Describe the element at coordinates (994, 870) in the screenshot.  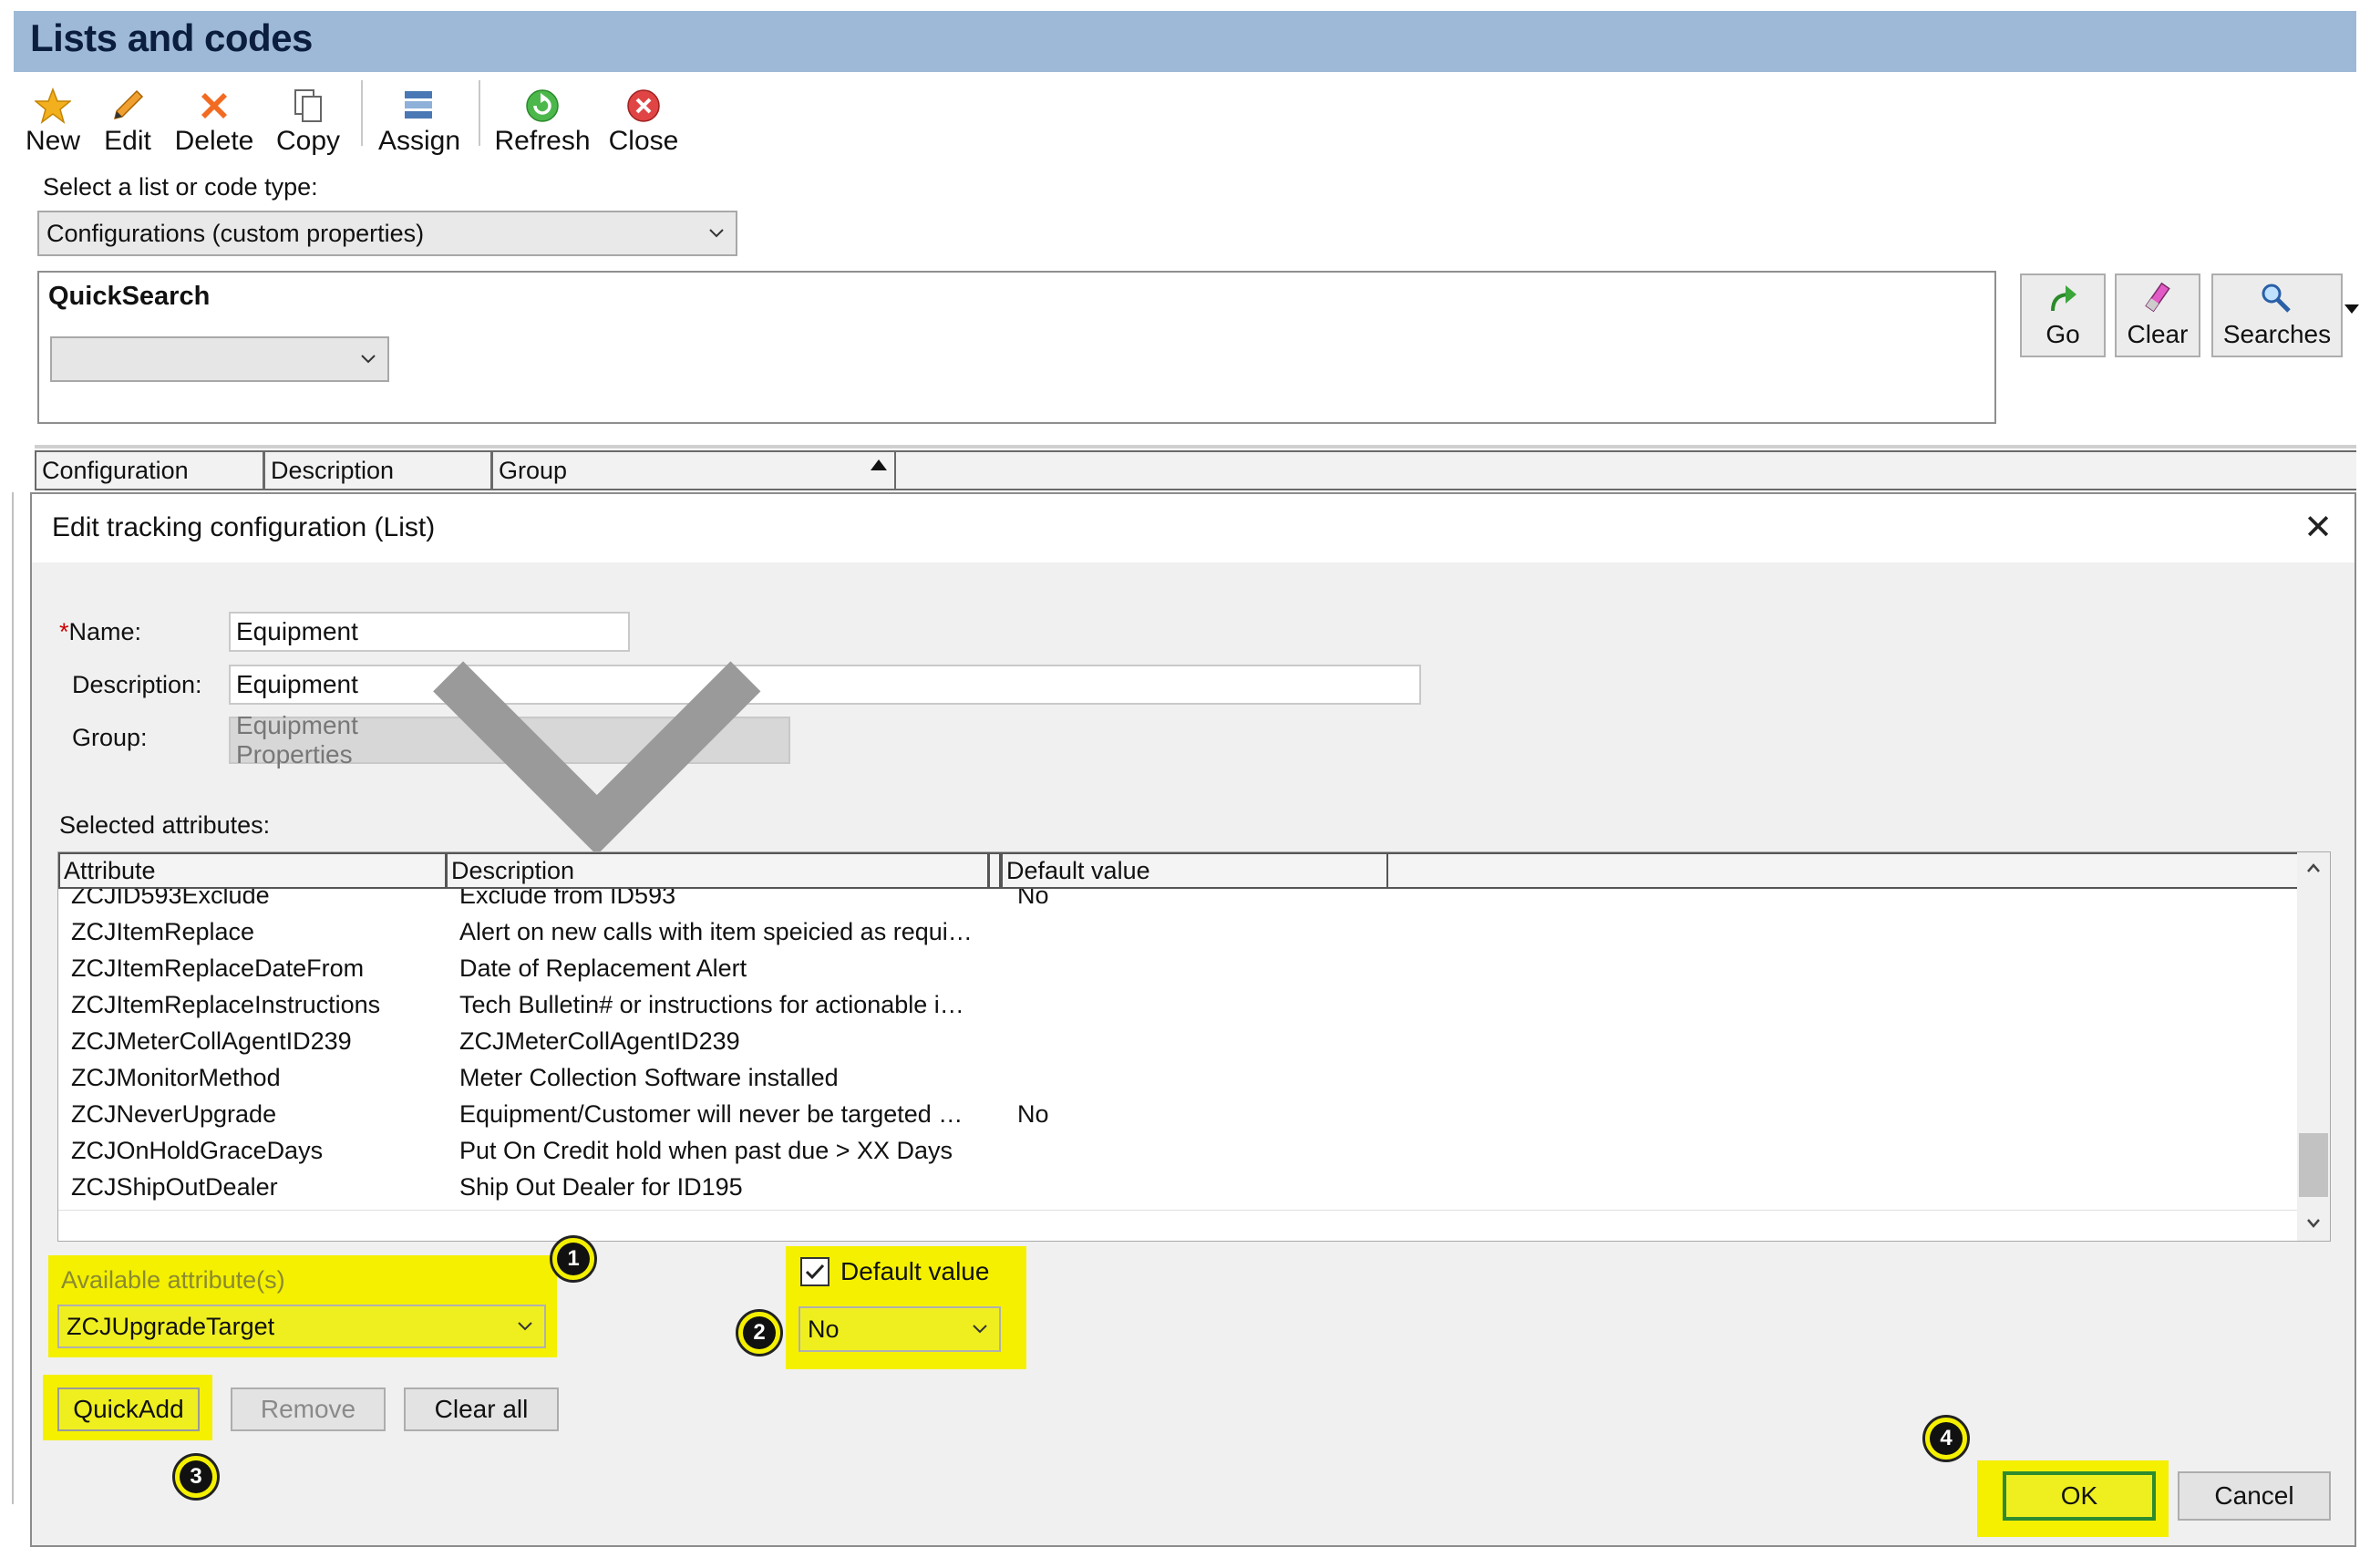
I see `grid-header-splitter` at that location.